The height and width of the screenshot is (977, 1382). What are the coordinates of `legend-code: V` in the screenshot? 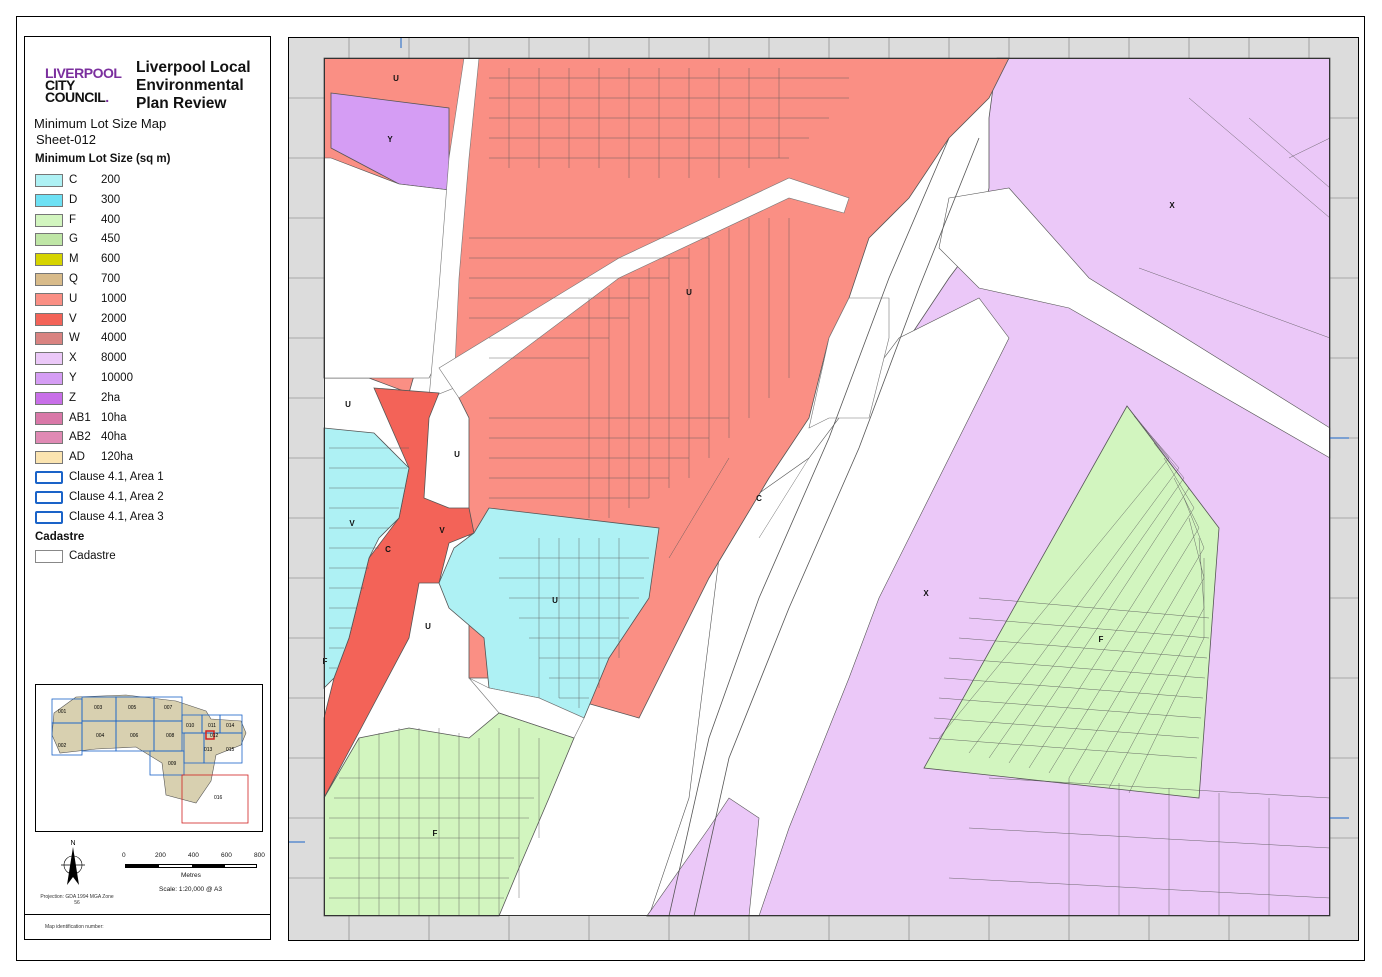 It's located at (73, 318).